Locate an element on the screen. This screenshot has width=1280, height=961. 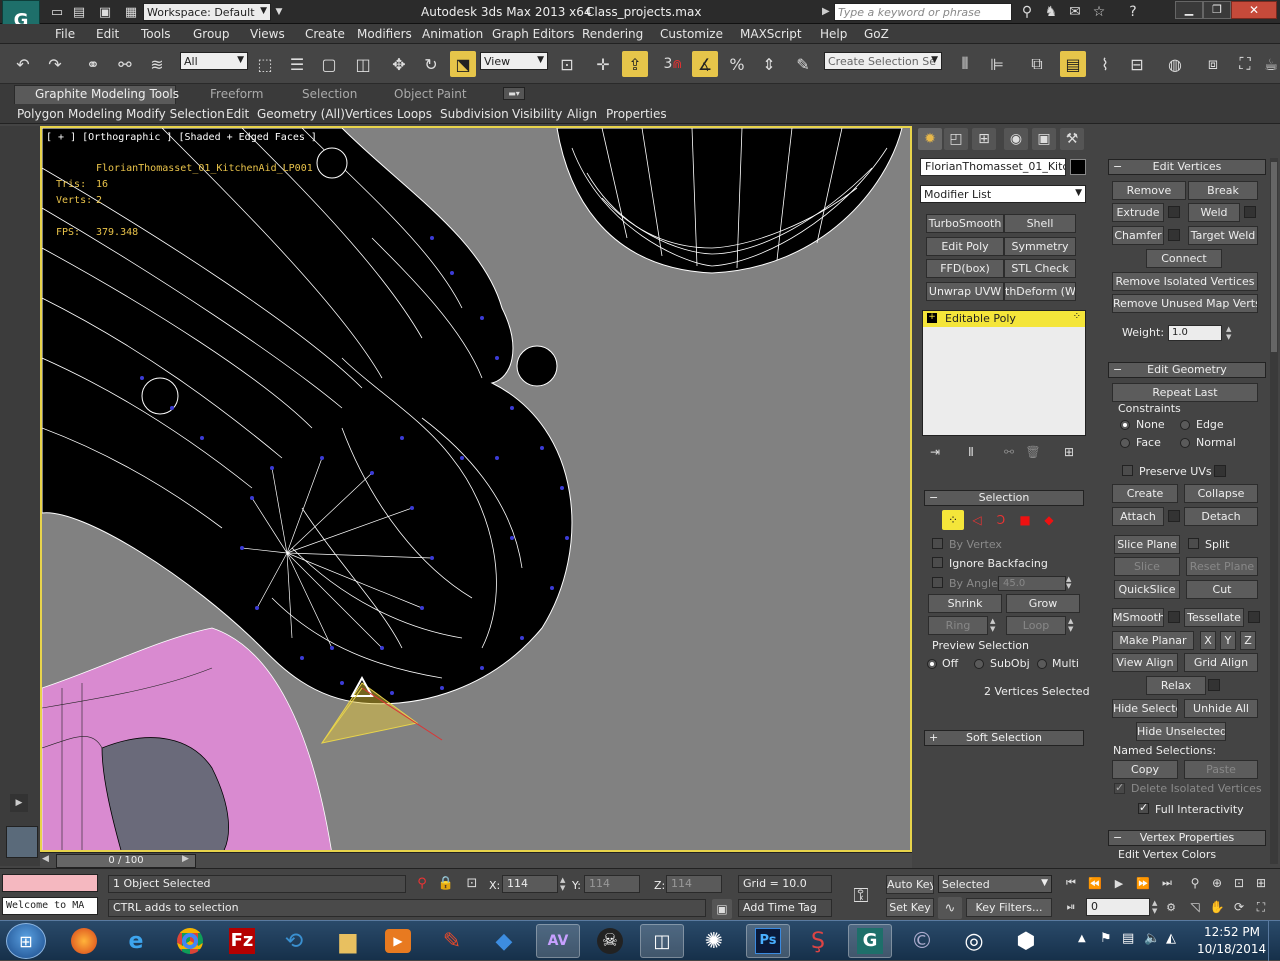
dropbox-icon: ◆ is located at coordinates (504, 941).